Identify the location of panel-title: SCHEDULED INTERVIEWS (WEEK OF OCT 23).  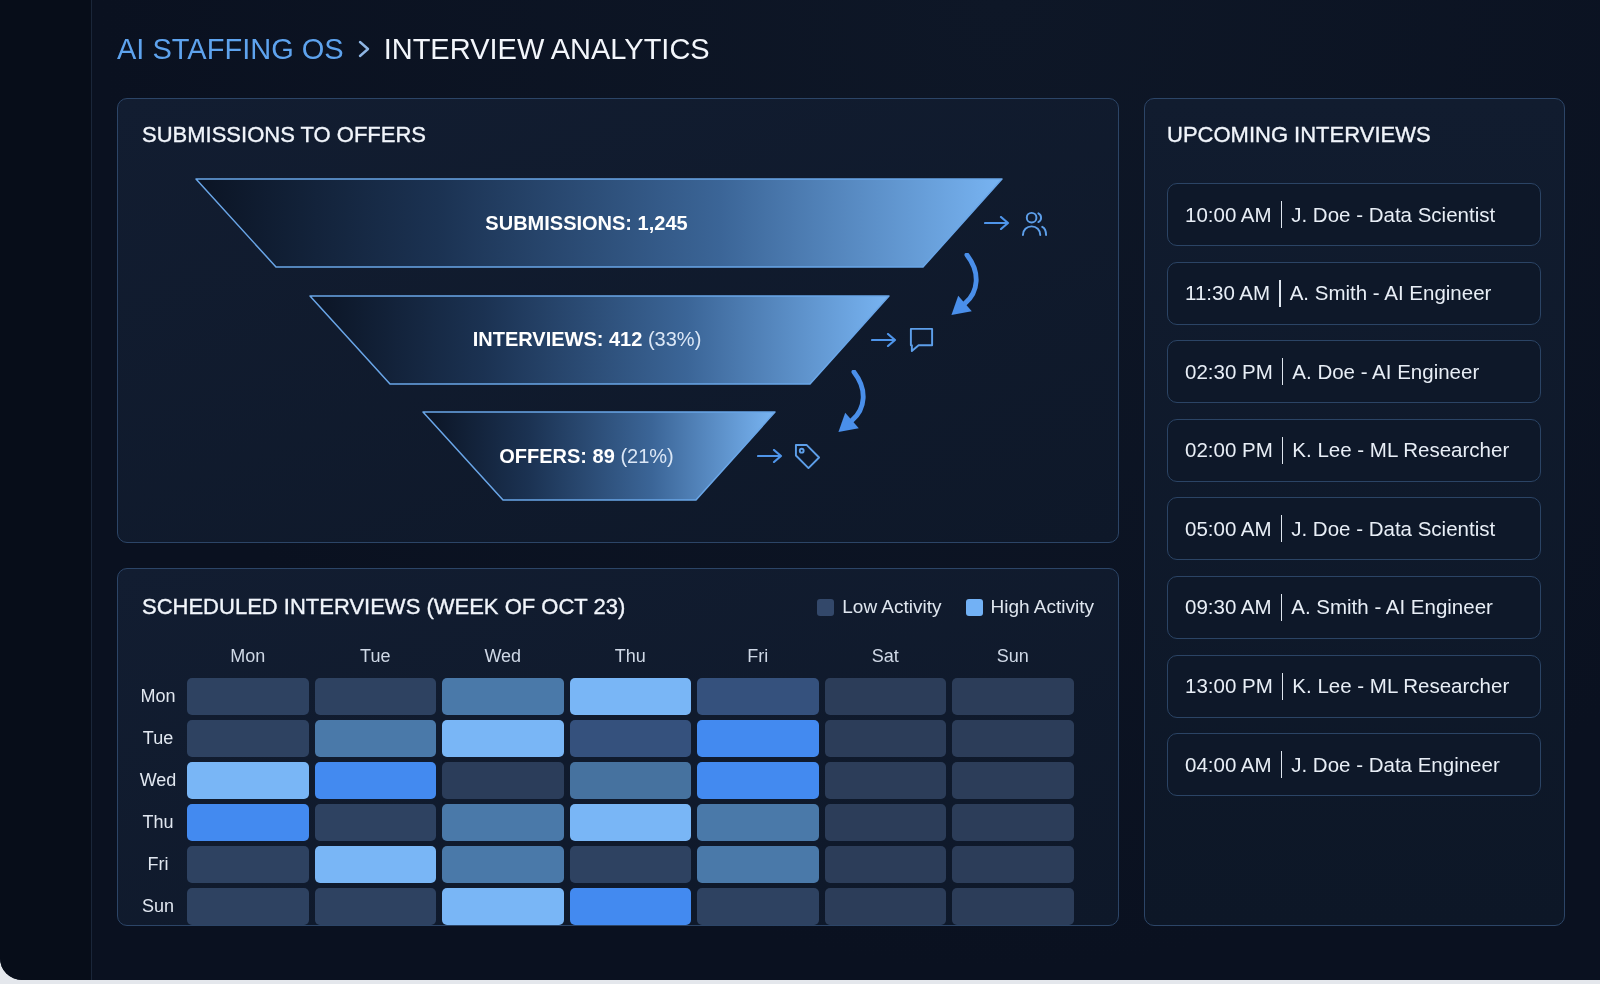
(384, 607).